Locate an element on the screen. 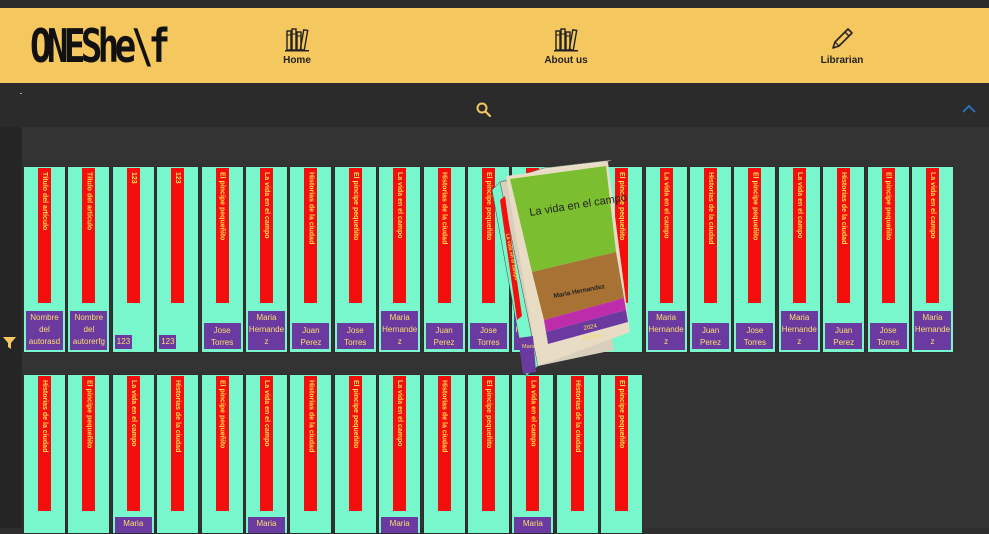  logo: ONEShe\f is located at coordinates (100, 46).